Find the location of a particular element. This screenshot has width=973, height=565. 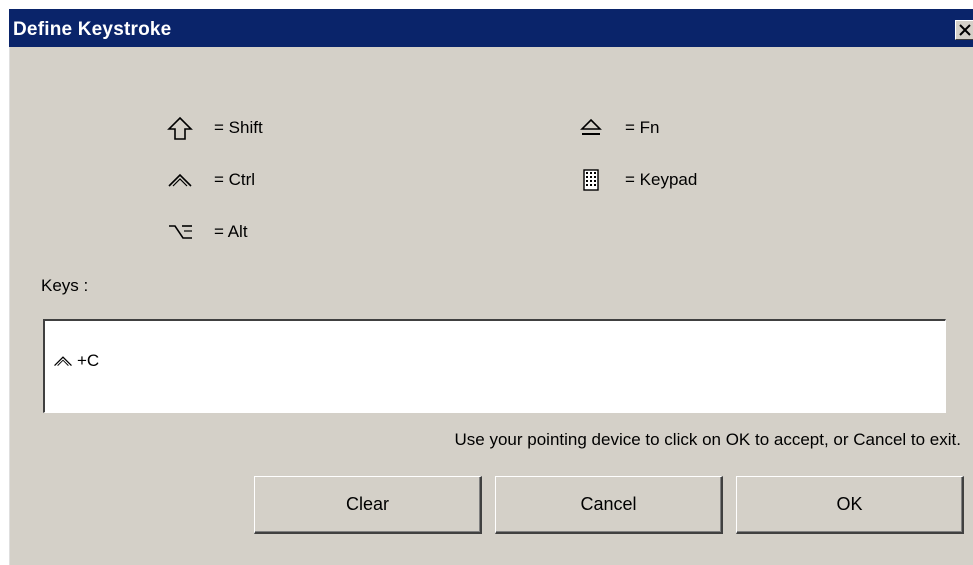

legend-keypad-label: = Keypad is located at coordinates (661, 179).